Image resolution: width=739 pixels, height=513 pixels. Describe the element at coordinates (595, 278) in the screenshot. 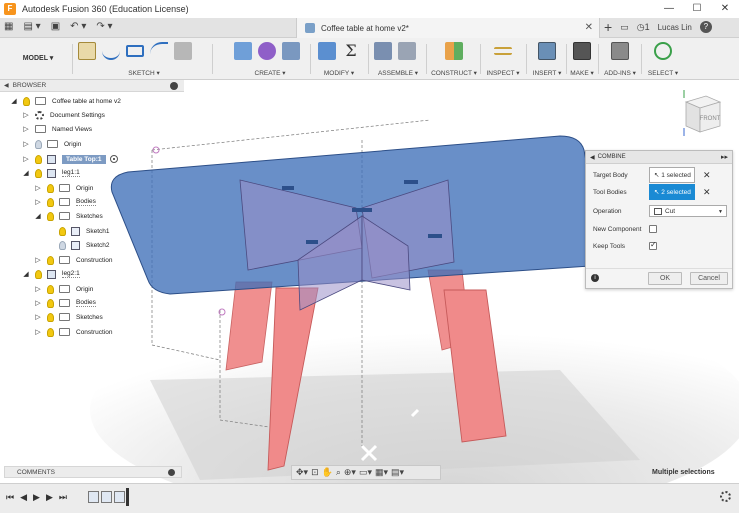

I see `info-icon: i` at that location.